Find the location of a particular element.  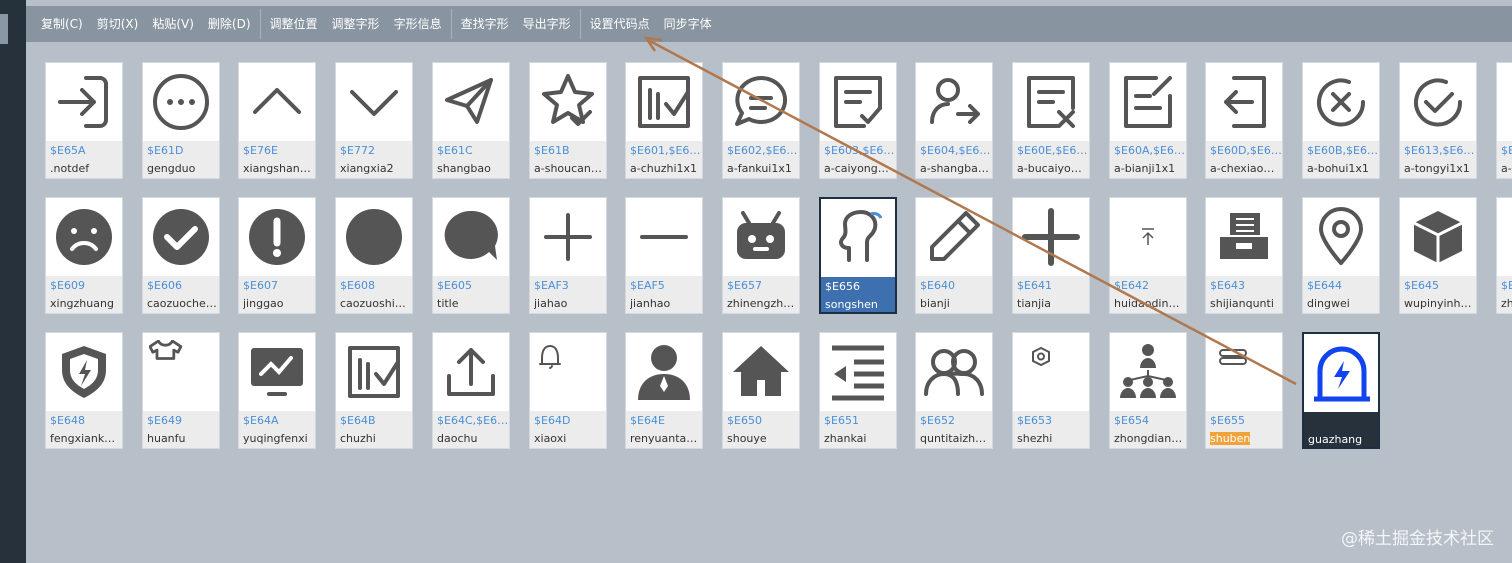

glyph-label-area: $EAF3 jiahao is located at coordinates (568, 294).